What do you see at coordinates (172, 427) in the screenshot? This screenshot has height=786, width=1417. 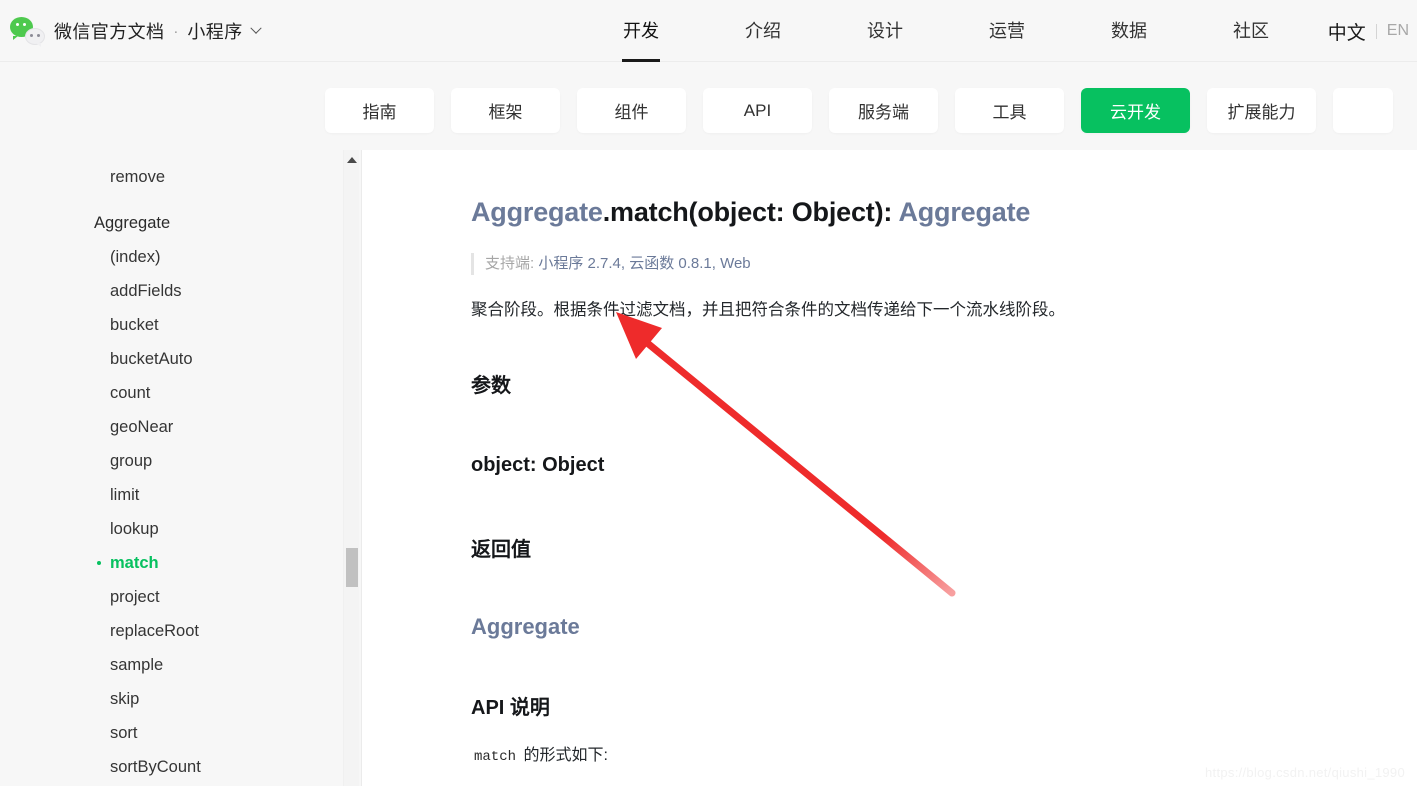 I see `sidebar-item-geonear: geoNear` at bounding box center [172, 427].